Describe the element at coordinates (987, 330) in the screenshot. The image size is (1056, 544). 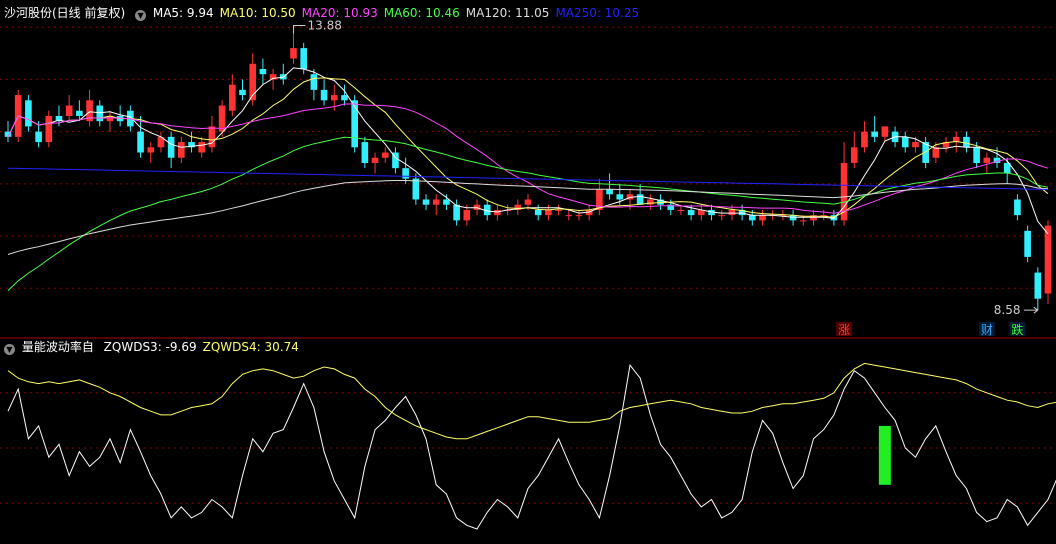
I see `event-marker: 财` at that location.